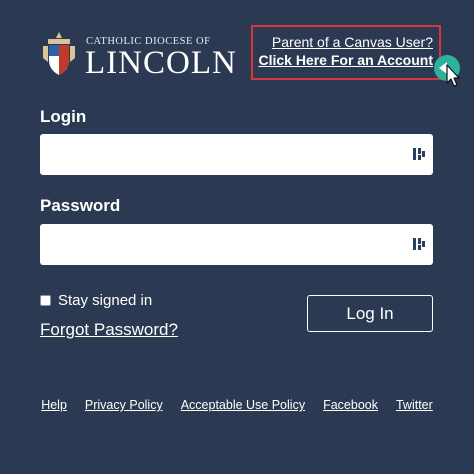 This screenshot has height=474, width=474. Describe the element at coordinates (124, 405) in the screenshot. I see `footer-link-privacy-policy: Privacy Policy` at that location.